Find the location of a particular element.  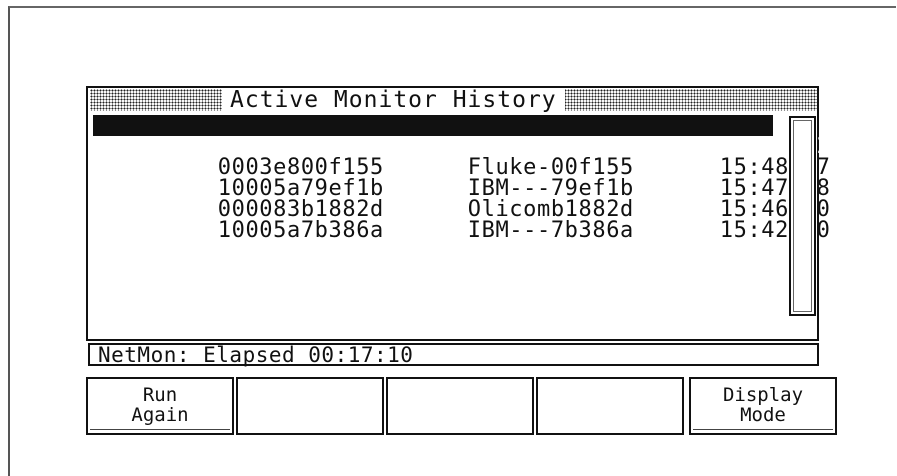

run-again-softkey: Run Again is located at coordinates (160, 406).